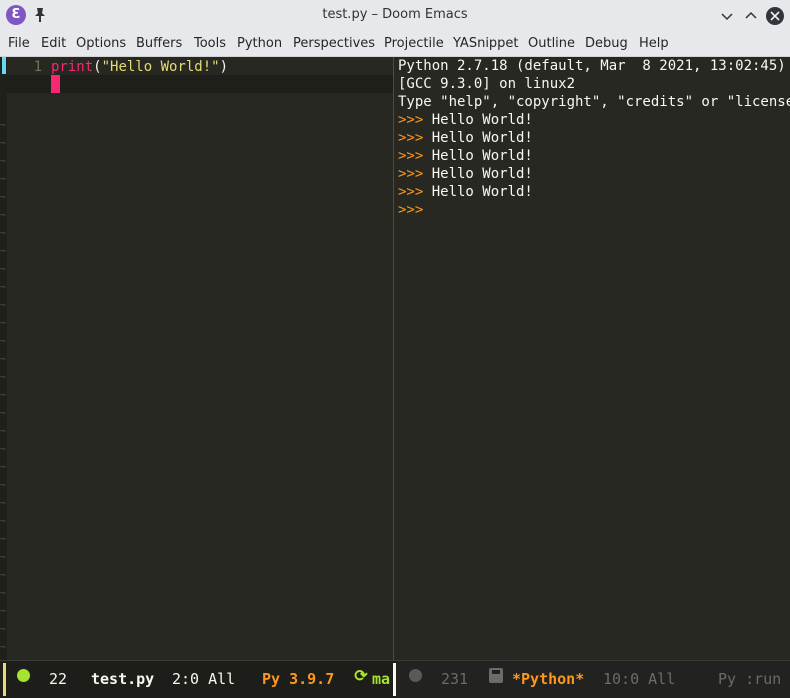 The image size is (790, 698). Describe the element at coordinates (72, 67) in the screenshot. I see `keyword-print: print` at that location.